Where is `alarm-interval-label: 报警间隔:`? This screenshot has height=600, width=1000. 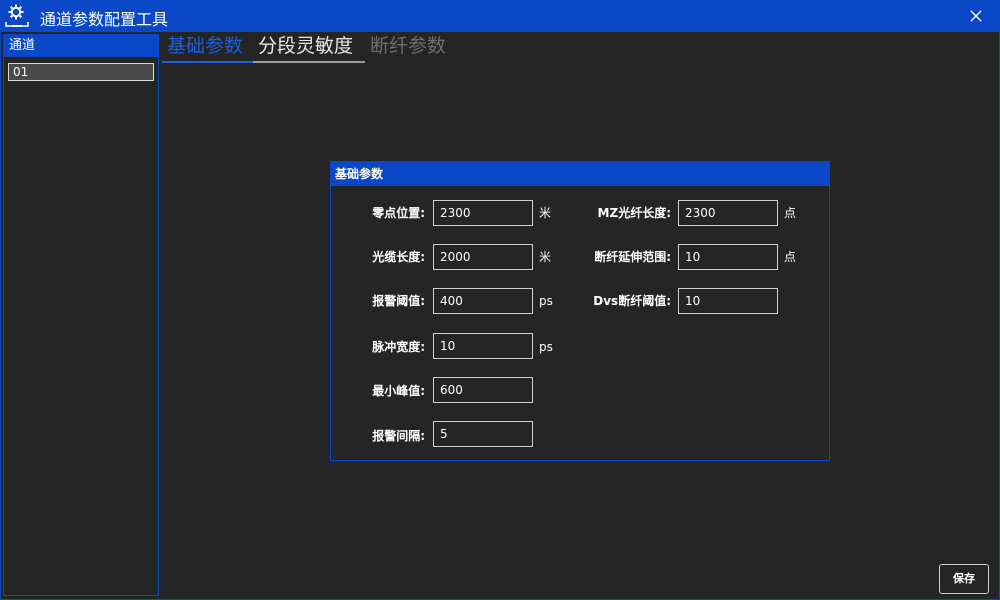
alarm-interval-label: 报警间隔: is located at coordinates (398, 436).